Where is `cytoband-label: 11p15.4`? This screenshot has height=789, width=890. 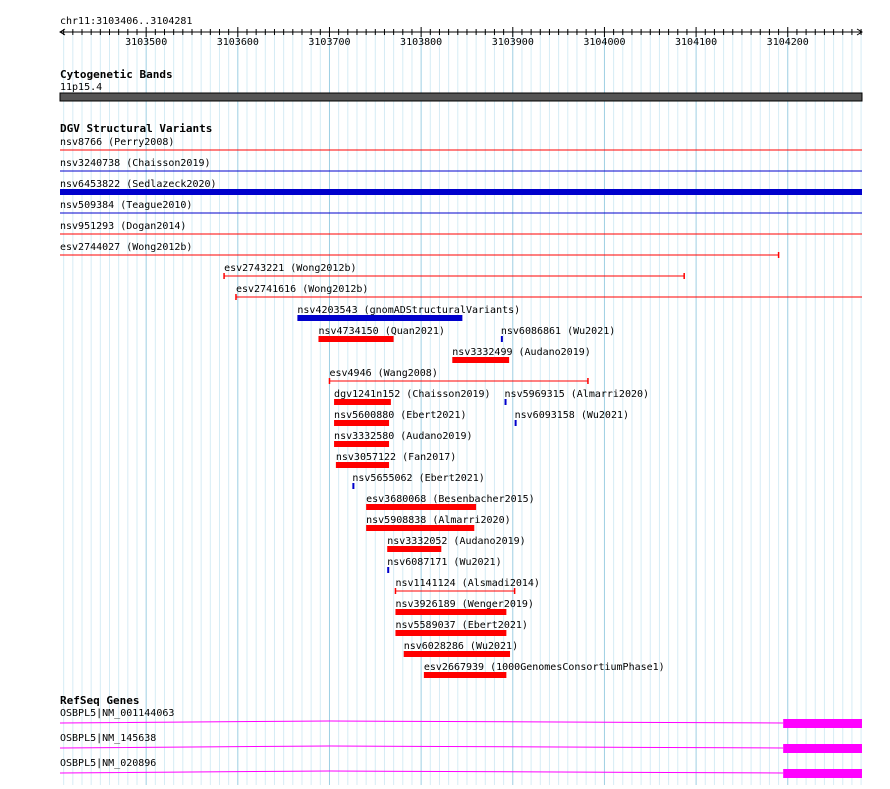 cytoband-label: 11p15.4 is located at coordinates (81, 87).